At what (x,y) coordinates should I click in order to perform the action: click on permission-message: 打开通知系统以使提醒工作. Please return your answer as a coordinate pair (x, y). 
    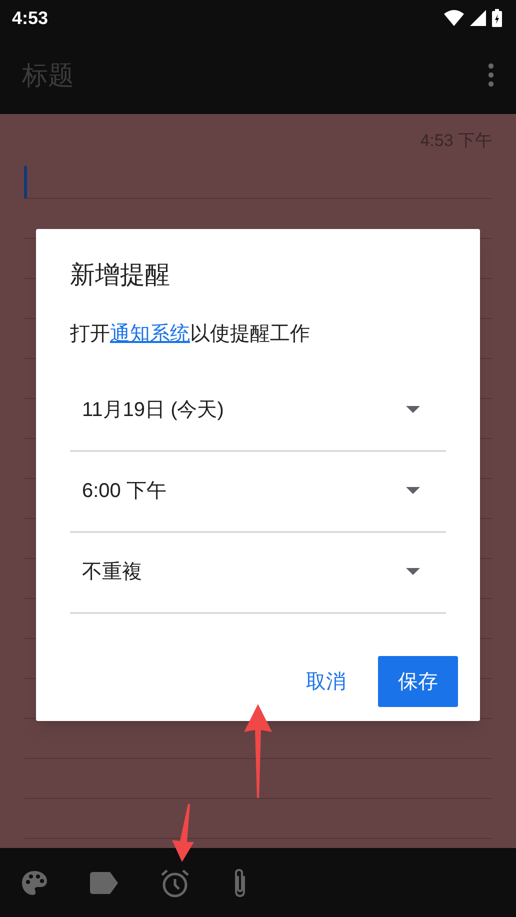
    Looking at the image, I should click on (190, 334).